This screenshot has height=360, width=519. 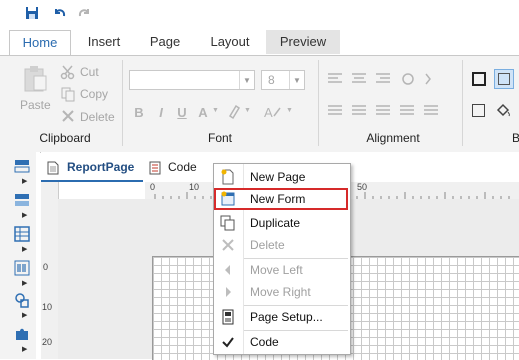 What do you see at coordinates (362, 187) in the screenshot?
I see `ruler-tick-label: 50` at bounding box center [362, 187].